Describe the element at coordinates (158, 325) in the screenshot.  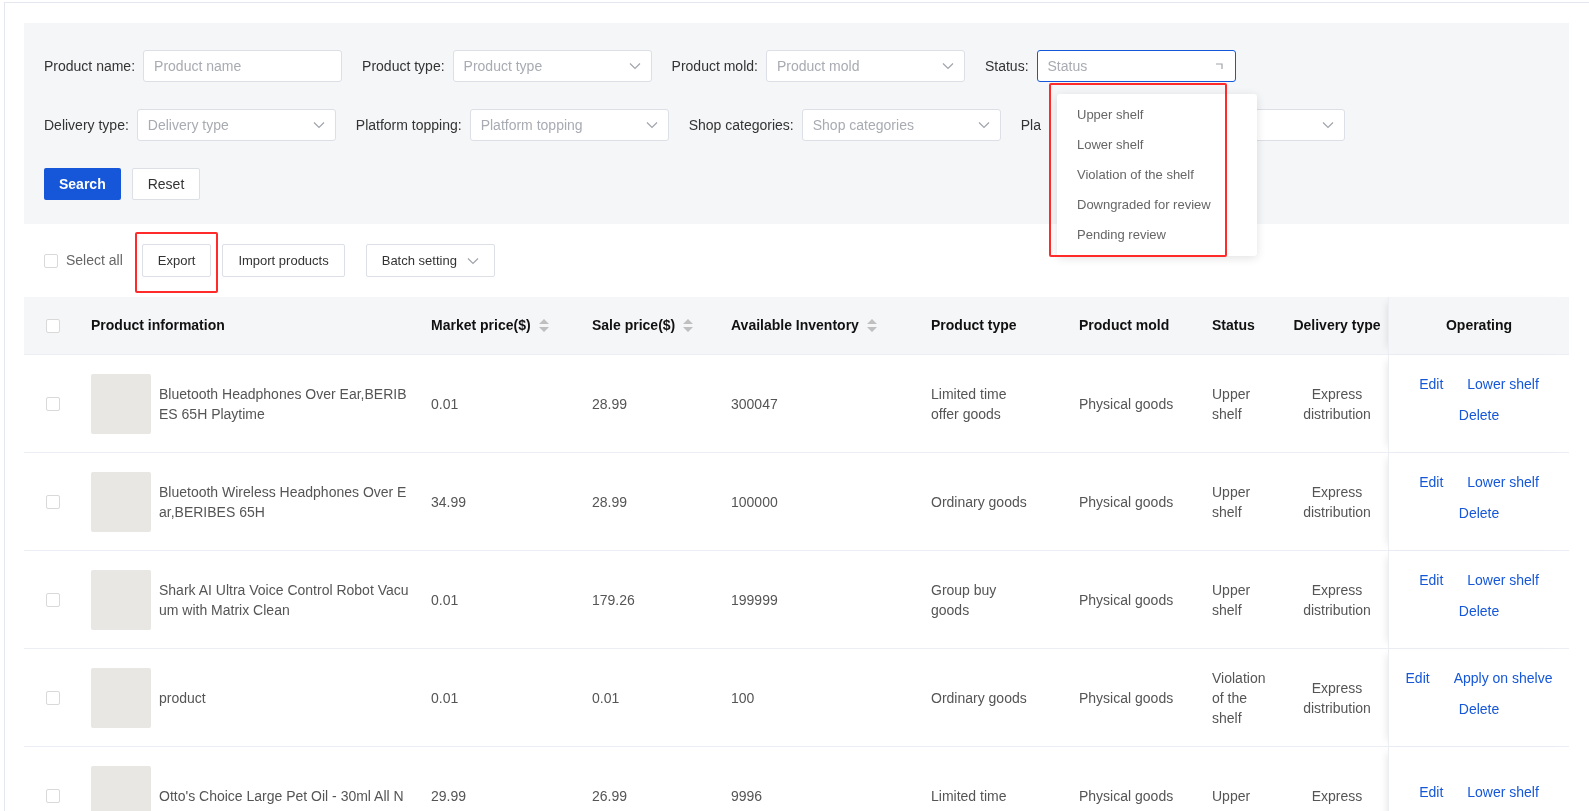
I see `column-header: Product information` at that location.